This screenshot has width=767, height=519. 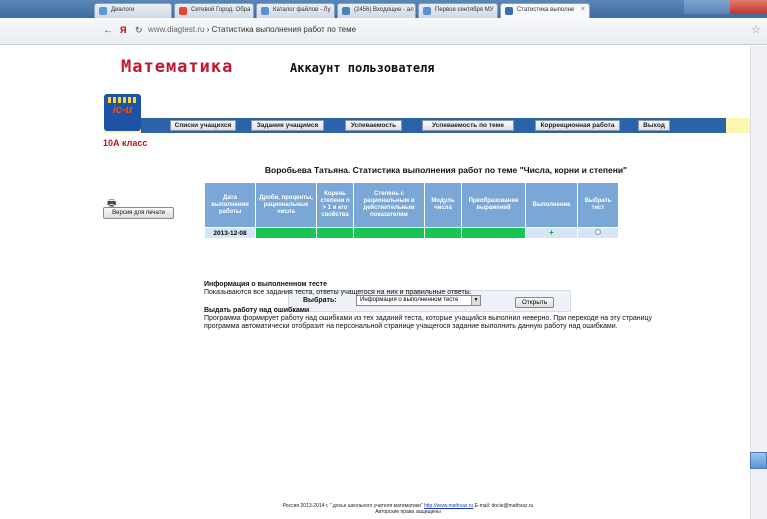 What do you see at coordinates (302, 10) in the screenshot?
I see `tab-label: Каталог файлов - Лу` at bounding box center [302, 10].